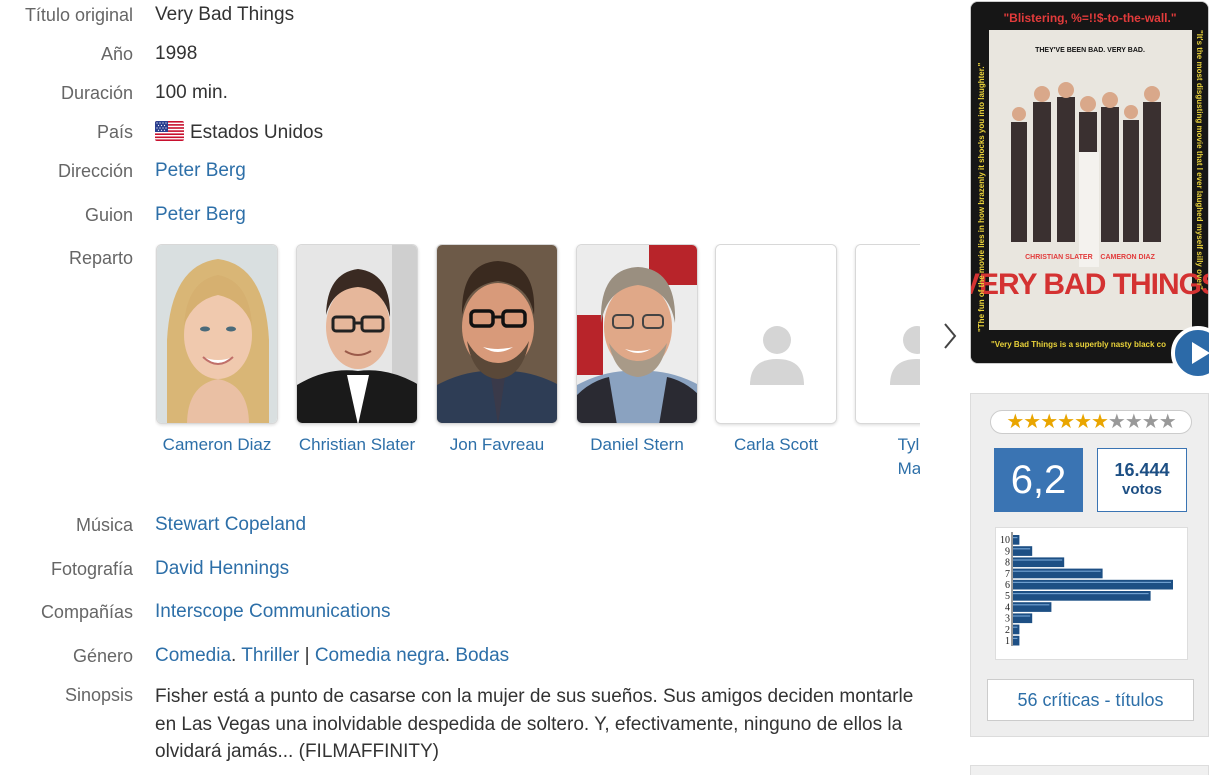 The image size is (1209, 775). Describe the element at coordinates (221, 445) in the screenshot. I see `actor-name: Cameron Diaz` at that location.